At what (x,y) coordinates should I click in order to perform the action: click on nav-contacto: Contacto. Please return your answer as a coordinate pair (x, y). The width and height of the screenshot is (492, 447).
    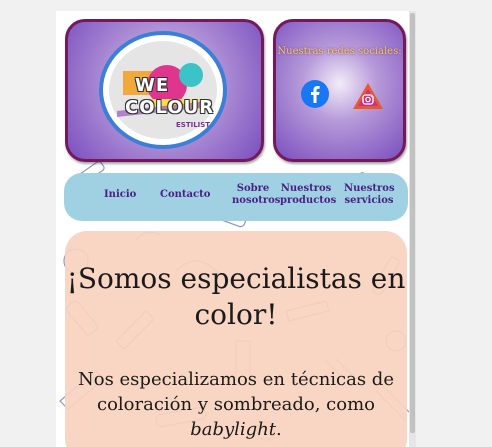
    Looking at the image, I should click on (185, 195).